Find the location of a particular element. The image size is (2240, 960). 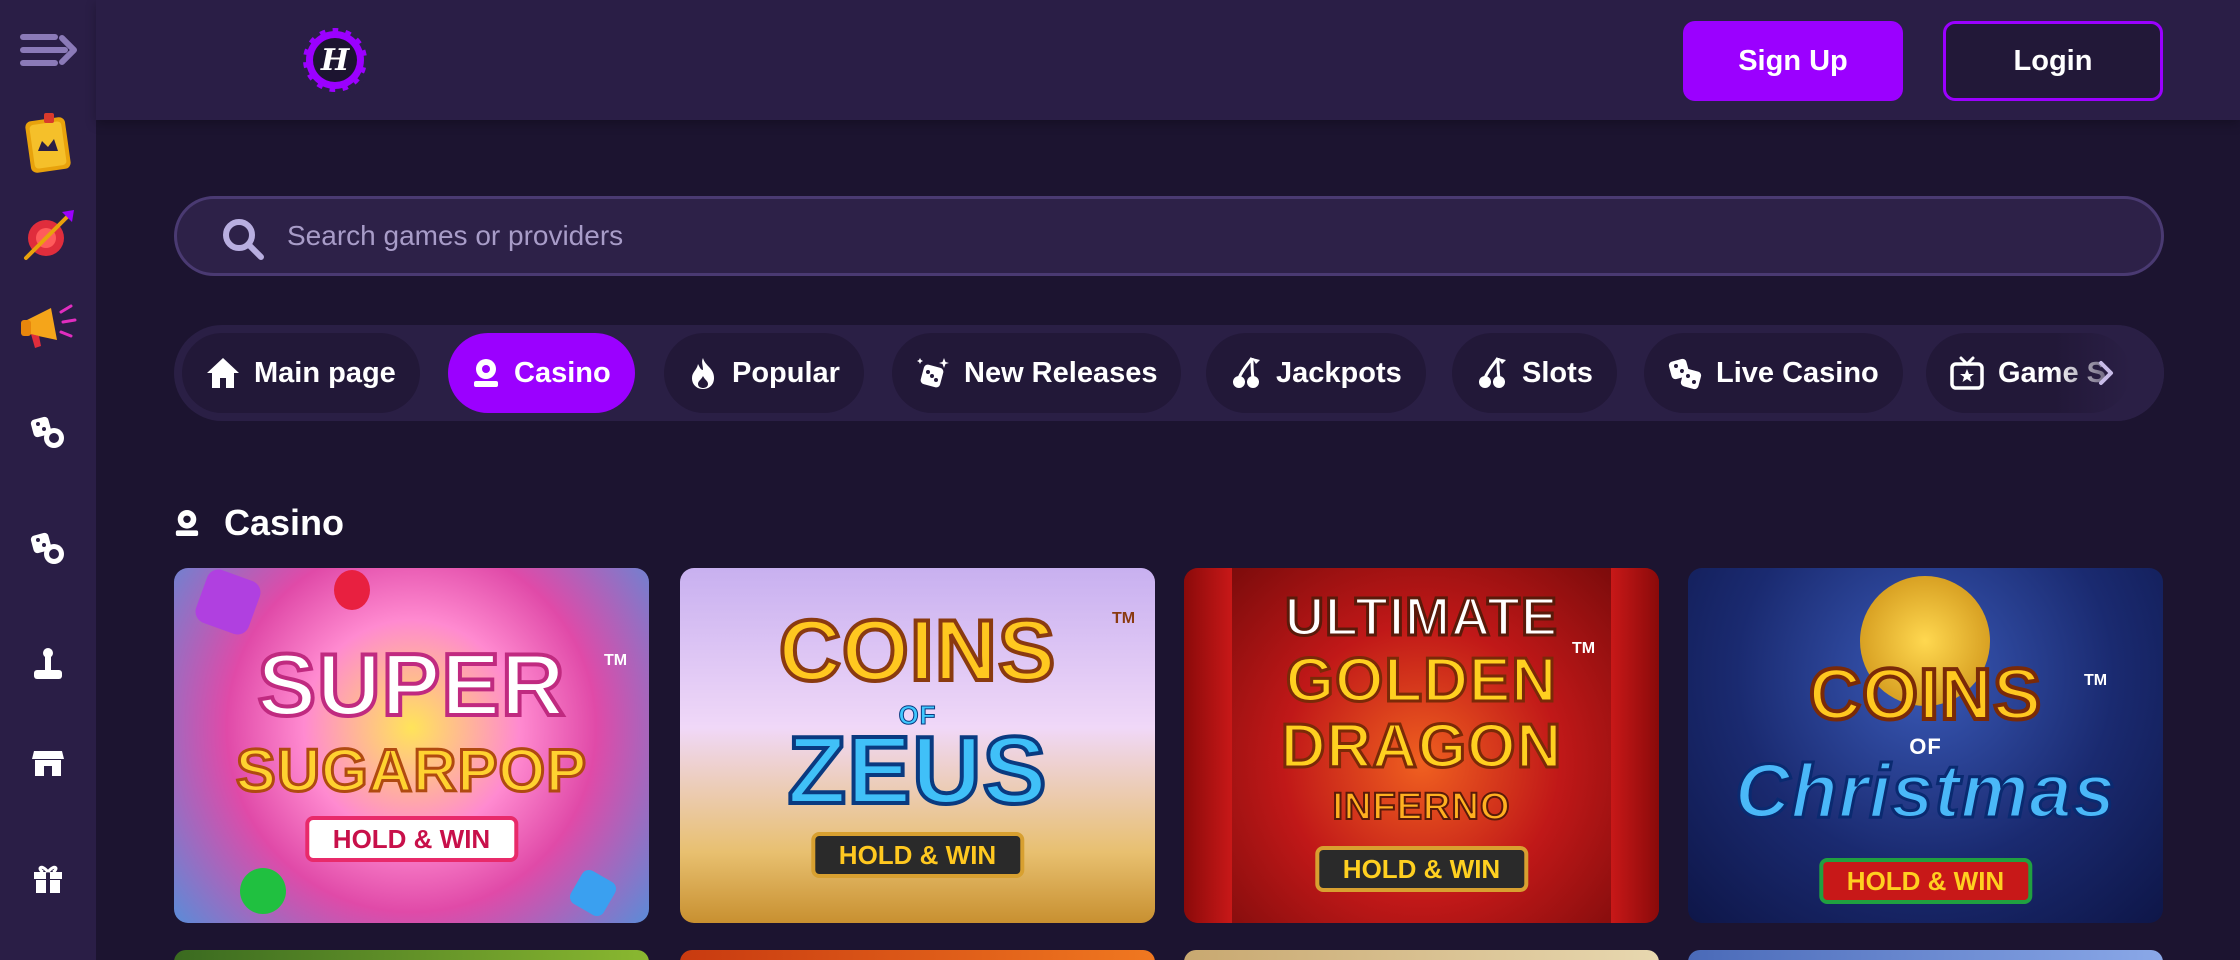

section-header-casino: Casino is located at coordinates (259, 523).